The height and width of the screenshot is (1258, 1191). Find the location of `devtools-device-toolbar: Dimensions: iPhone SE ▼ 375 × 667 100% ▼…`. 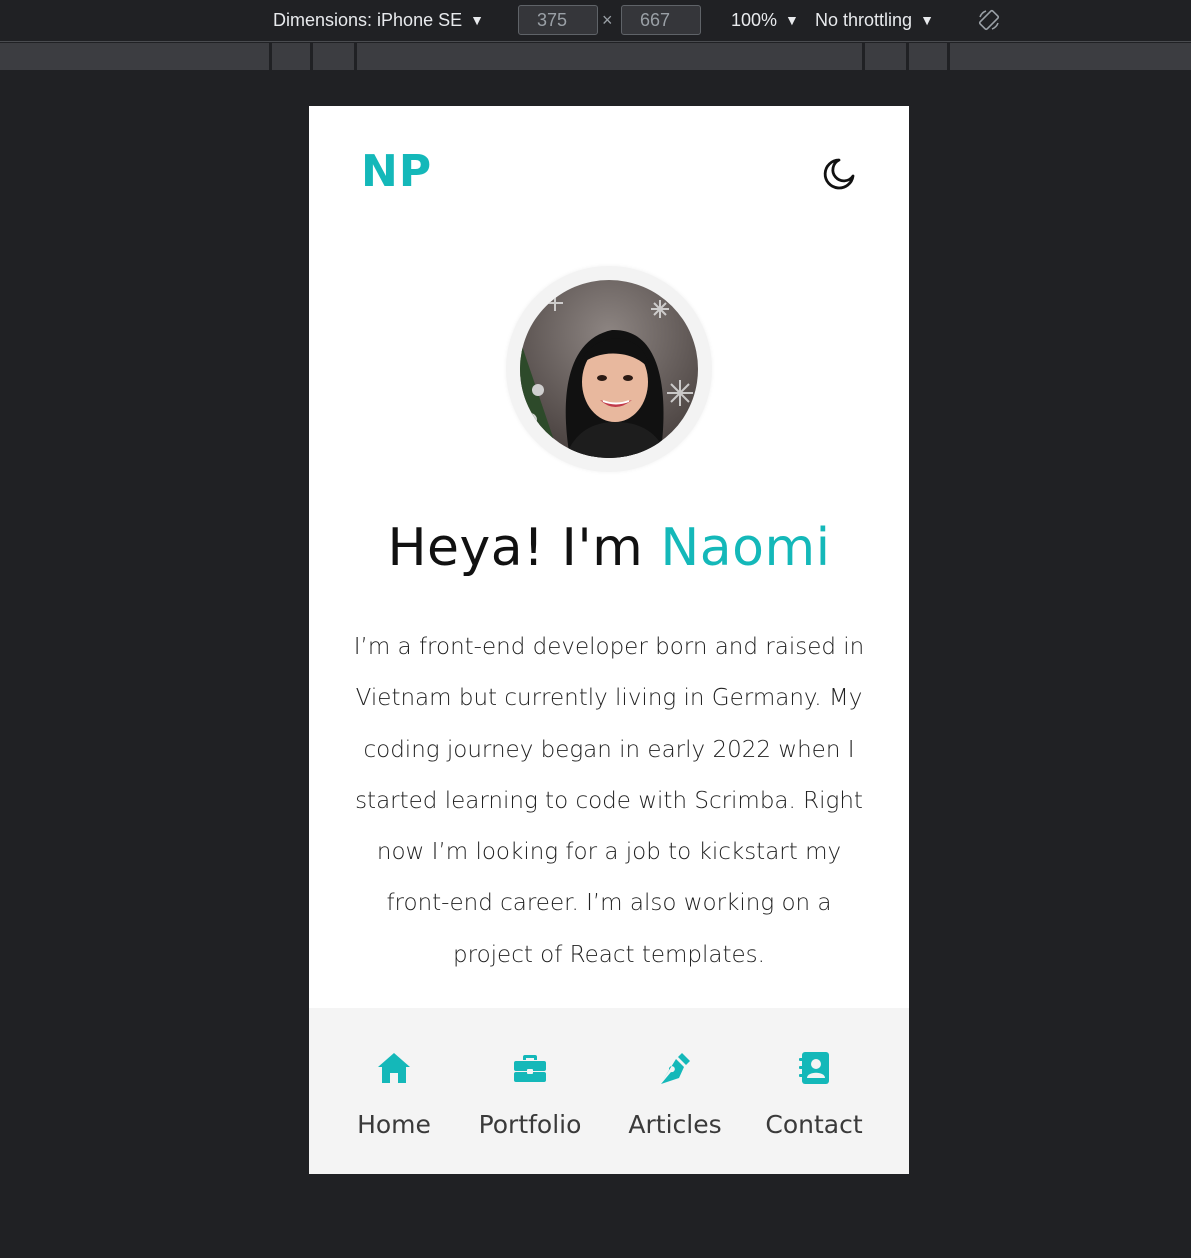

devtools-device-toolbar: Dimensions: iPhone SE ▼ 375 × 667 100% ▼… is located at coordinates (595, 21).